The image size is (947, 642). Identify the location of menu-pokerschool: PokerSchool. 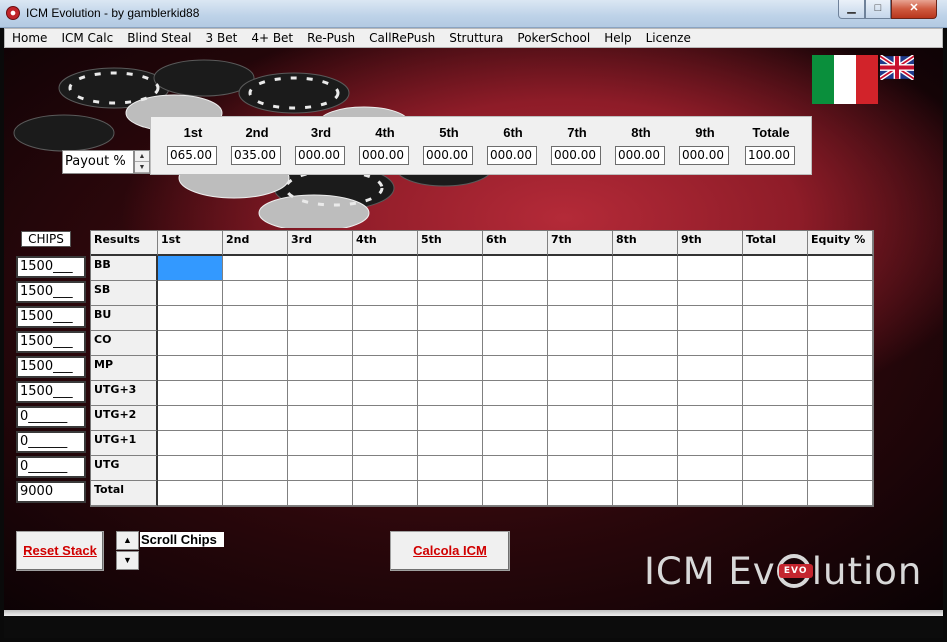
(553, 38).